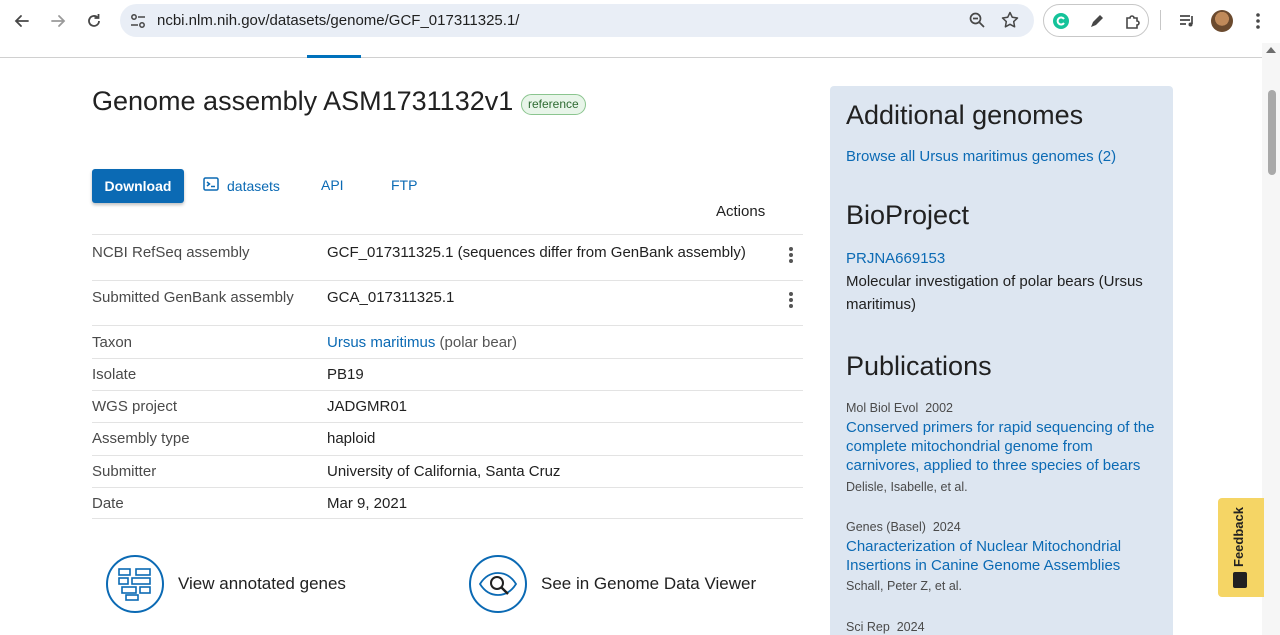  What do you see at coordinates (404, 185) in the screenshot?
I see `ftp-button: FTP` at bounding box center [404, 185].